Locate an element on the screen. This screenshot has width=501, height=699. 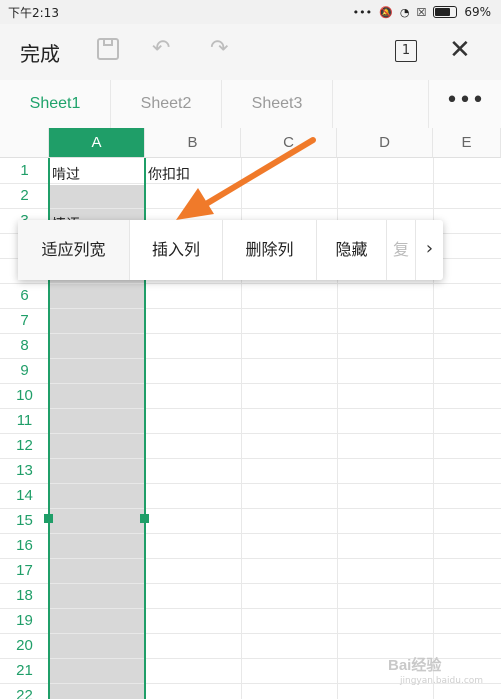
watermark-logo: Bai经验 is located at coordinates (415, 665).